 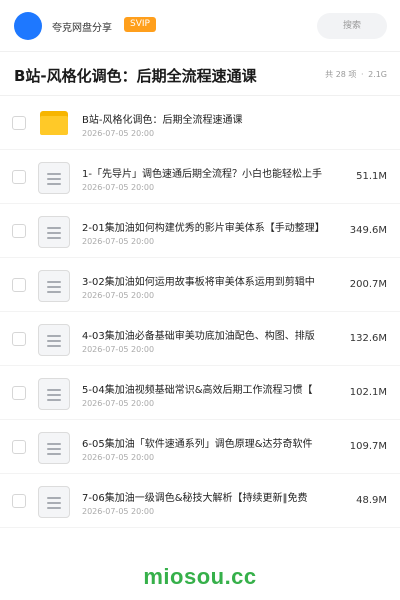 What do you see at coordinates (341, 74) in the screenshot?
I see `item-count: 共 28 项` at bounding box center [341, 74].